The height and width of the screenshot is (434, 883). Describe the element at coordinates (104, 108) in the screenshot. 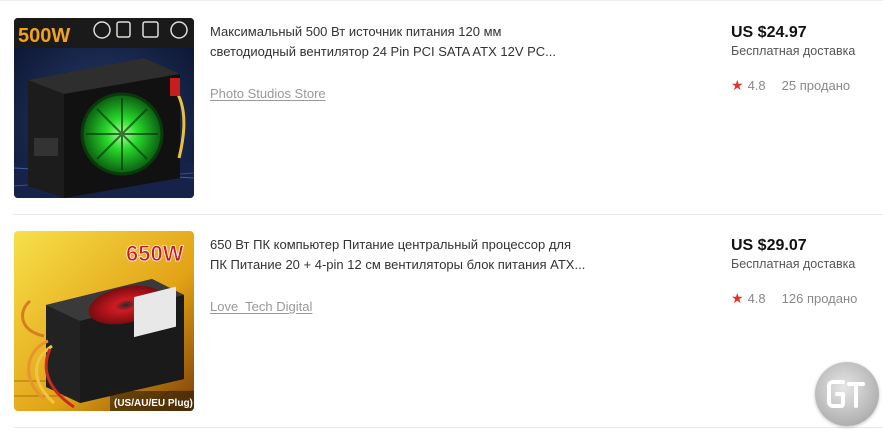

I see `product-image: 500W` at that location.